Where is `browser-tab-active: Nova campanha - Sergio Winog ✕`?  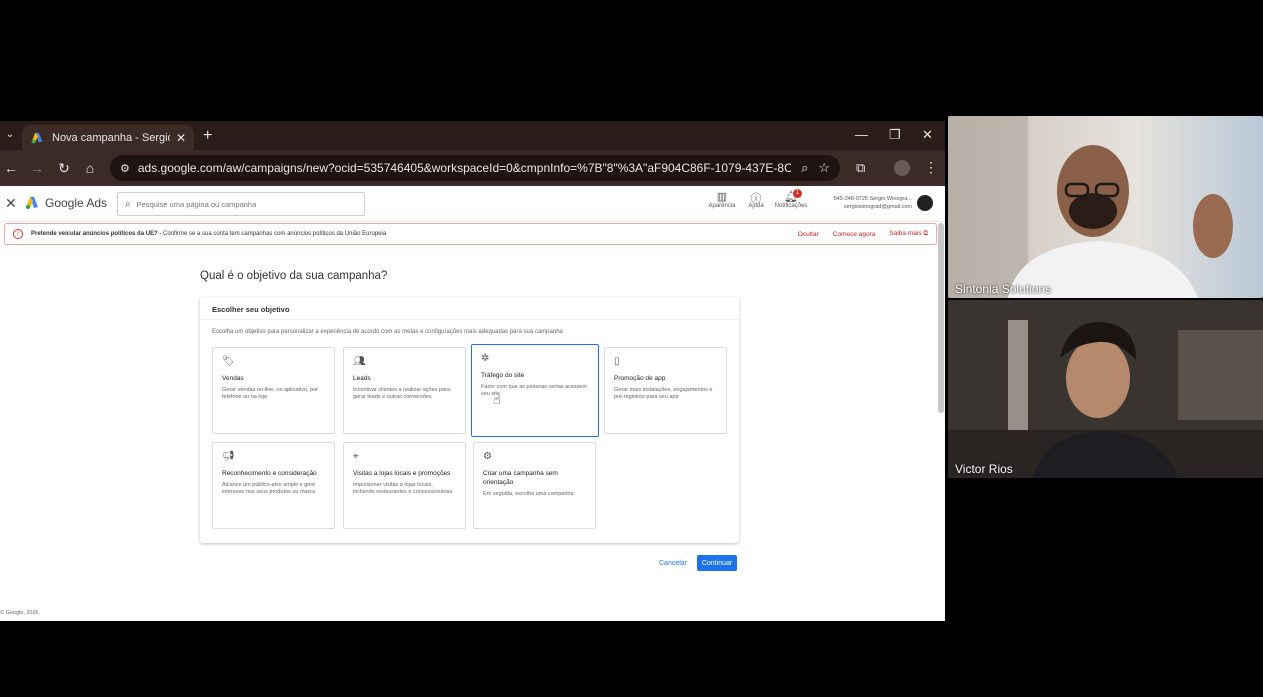
browser-tab-active: Nova campanha - Sergio Winog ✕ is located at coordinates (108, 137).